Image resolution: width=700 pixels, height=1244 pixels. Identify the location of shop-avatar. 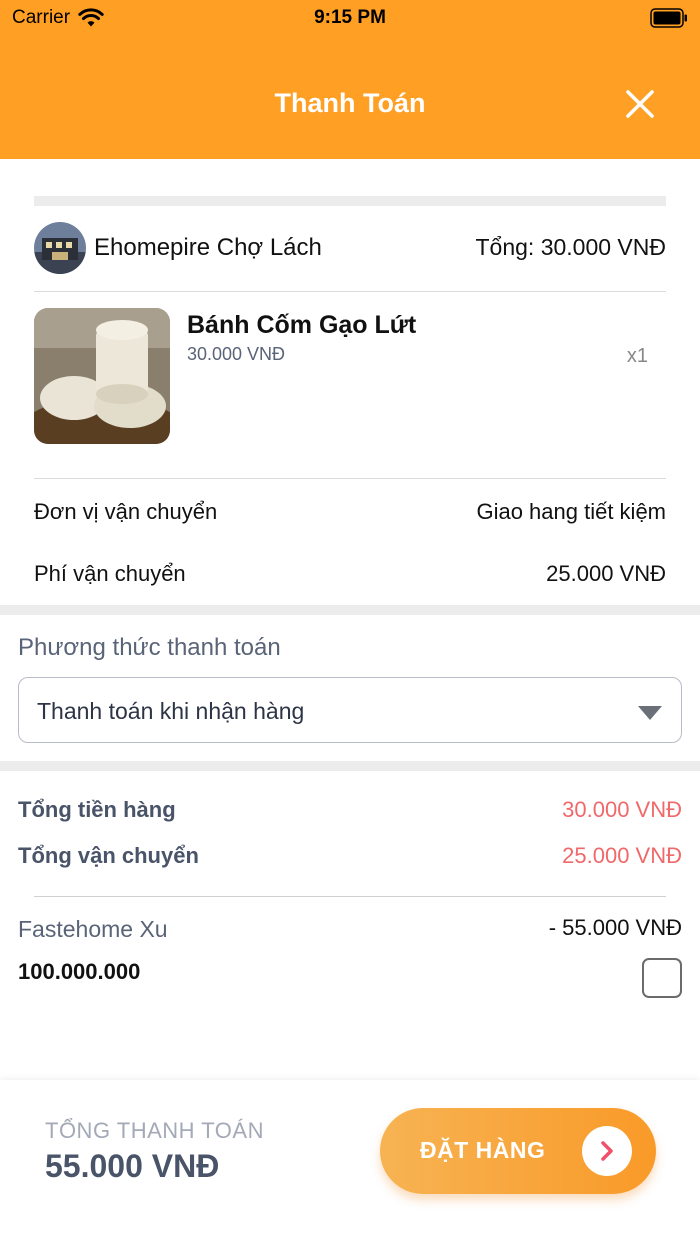
(60, 248).